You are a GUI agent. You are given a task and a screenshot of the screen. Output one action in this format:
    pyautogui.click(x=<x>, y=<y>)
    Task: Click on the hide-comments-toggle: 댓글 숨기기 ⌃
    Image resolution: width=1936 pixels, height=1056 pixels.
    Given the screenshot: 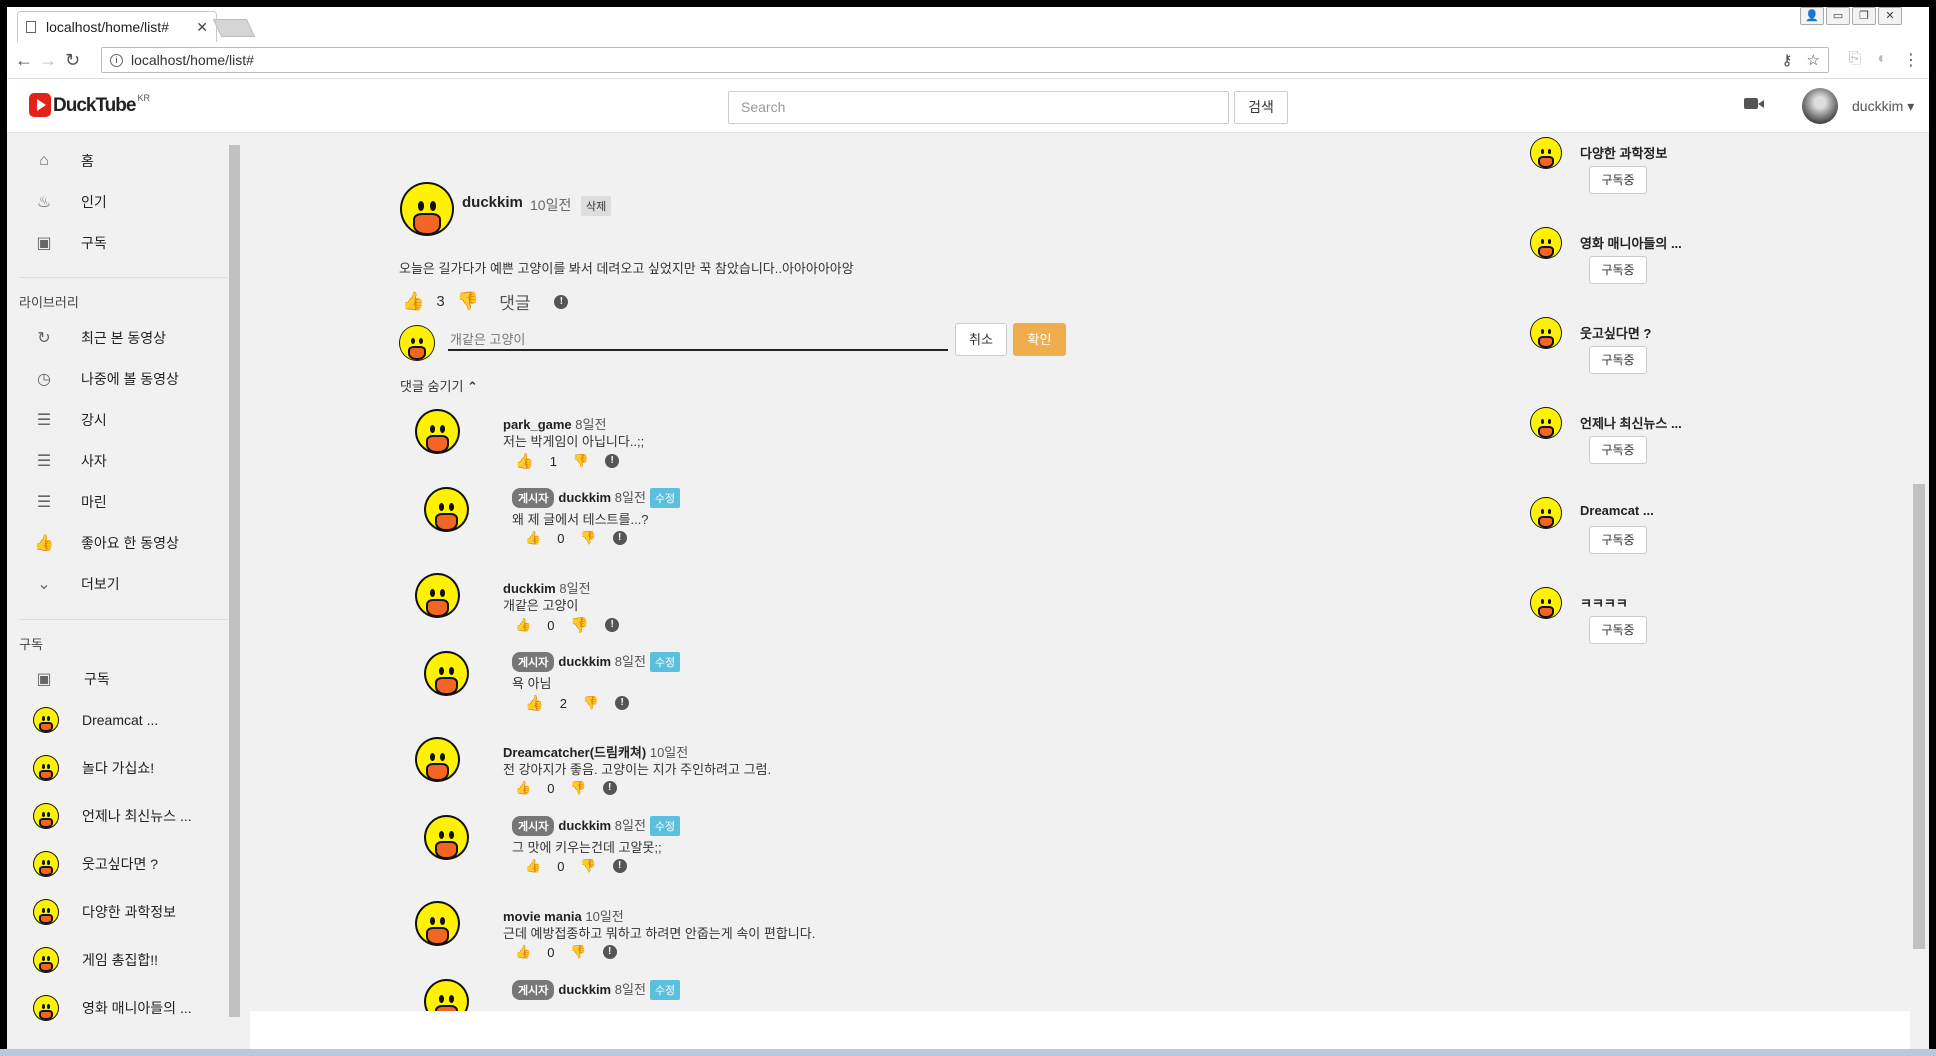 What is the action you would take?
    pyautogui.click(x=439, y=385)
    